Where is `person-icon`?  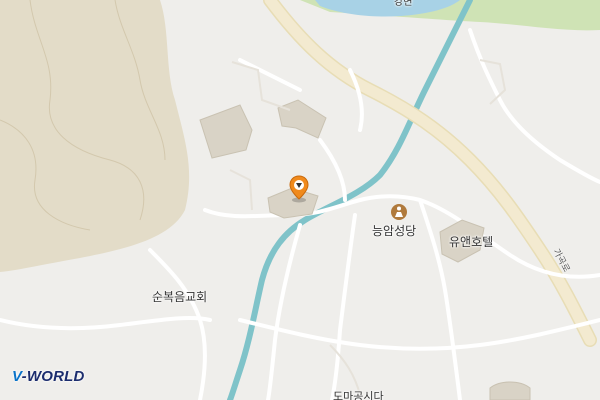
person-icon is located at coordinates (399, 212).